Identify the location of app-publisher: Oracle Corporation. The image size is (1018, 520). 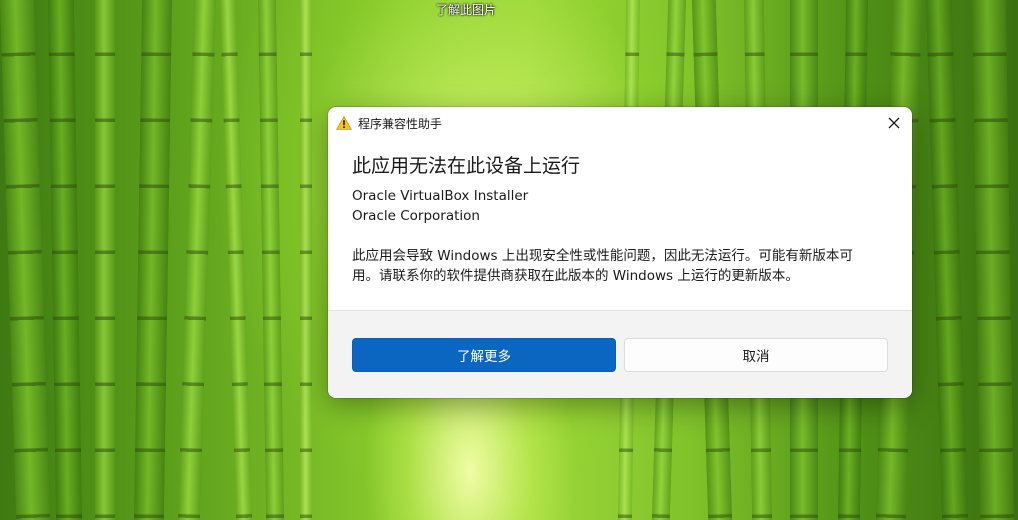
(416, 216).